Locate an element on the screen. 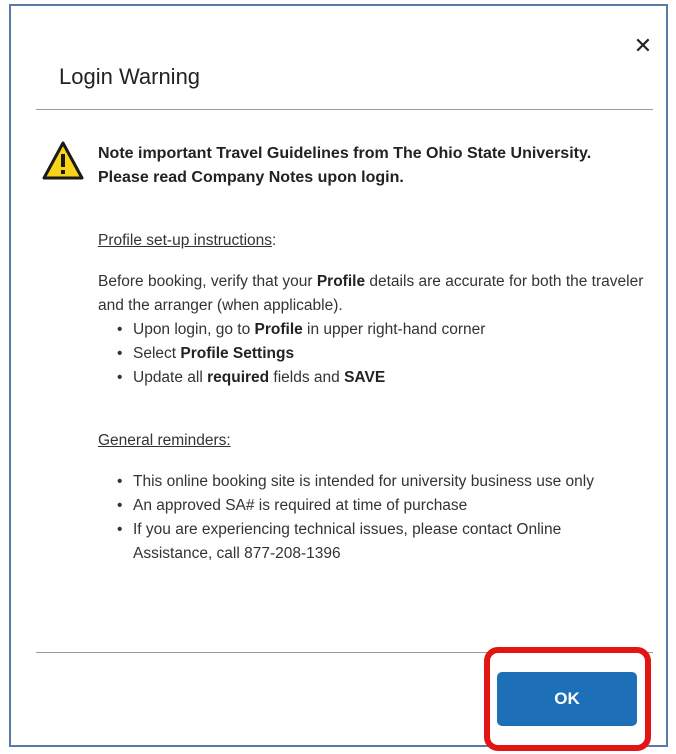 The image size is (676, 754). list-item: Select Profile Settings is located at coordinates (377, 354).